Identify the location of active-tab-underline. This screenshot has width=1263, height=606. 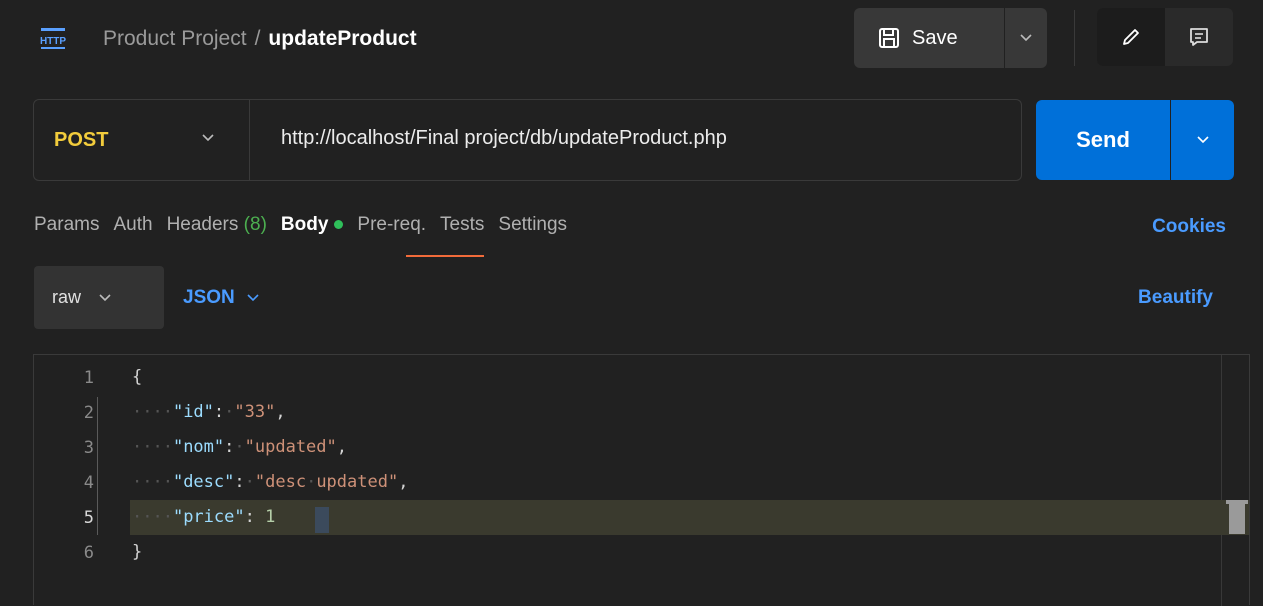
(445, 256).